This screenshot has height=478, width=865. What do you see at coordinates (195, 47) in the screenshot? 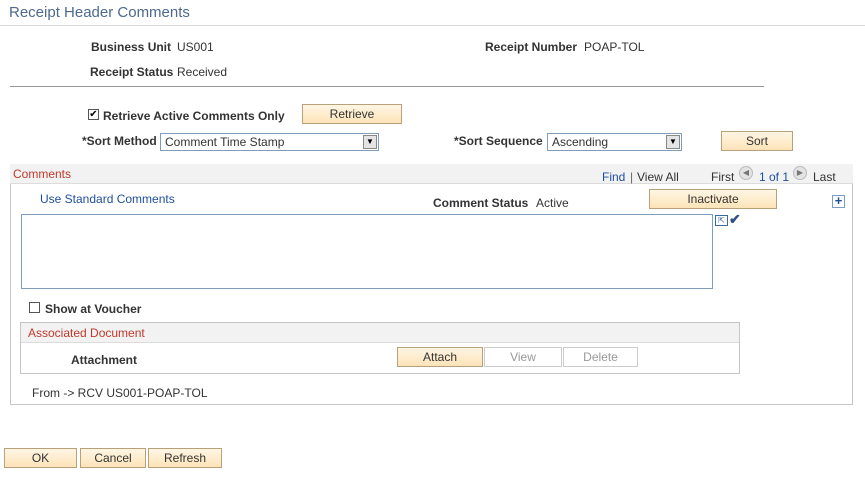
I see `business-unit-value: US001` at bounding box center [195, 47].